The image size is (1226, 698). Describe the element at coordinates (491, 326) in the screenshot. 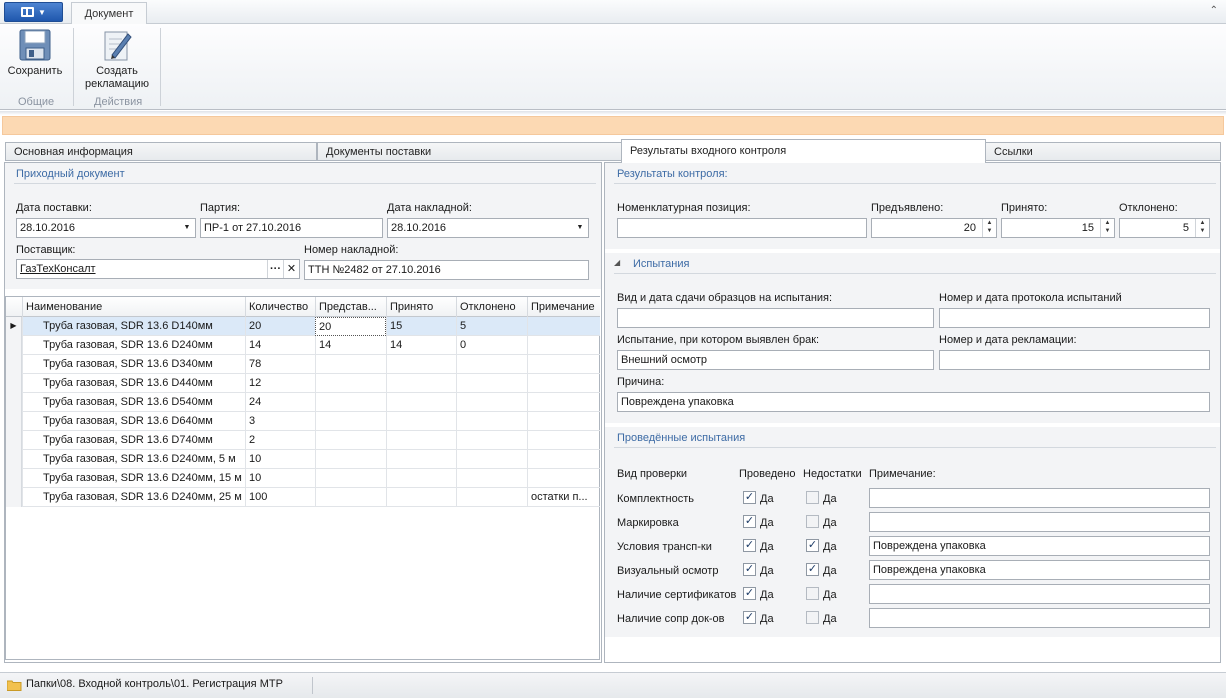

I see `table-cell: 5` at that location.